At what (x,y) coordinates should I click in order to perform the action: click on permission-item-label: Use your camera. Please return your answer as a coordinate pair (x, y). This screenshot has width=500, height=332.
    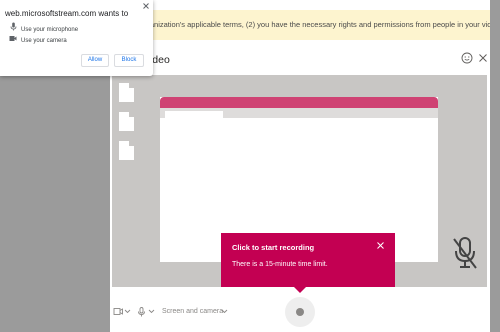
    Looking at the image, I should click on (44, 41).